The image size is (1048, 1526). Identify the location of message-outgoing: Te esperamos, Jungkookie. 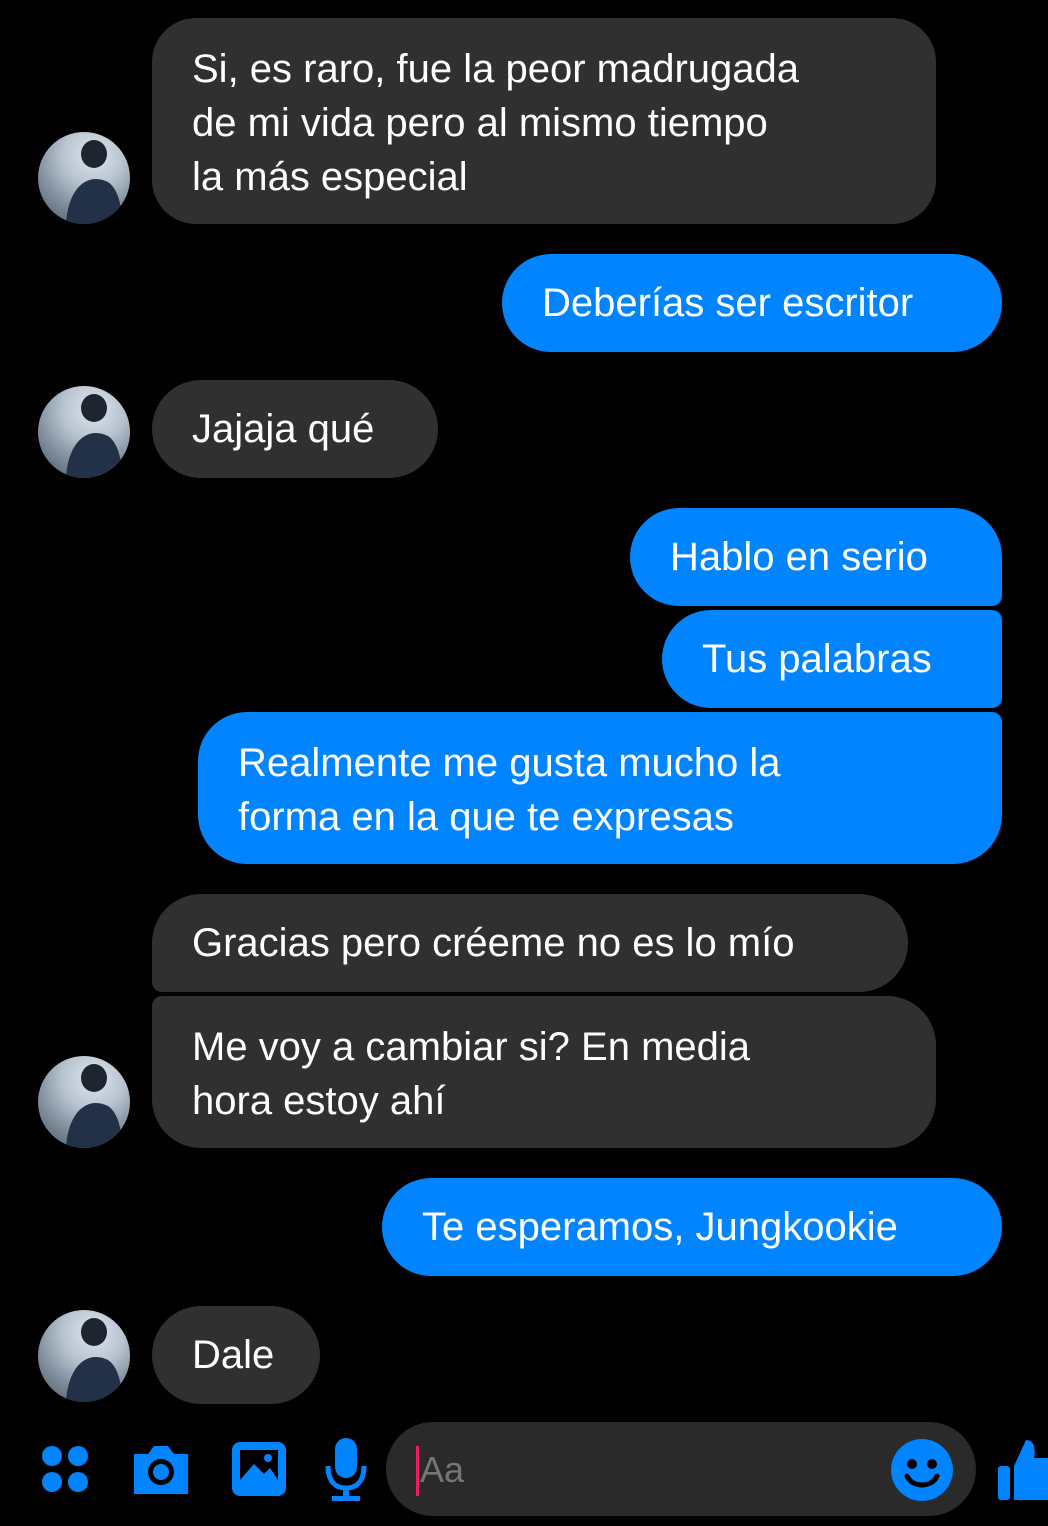
(692, 1227).